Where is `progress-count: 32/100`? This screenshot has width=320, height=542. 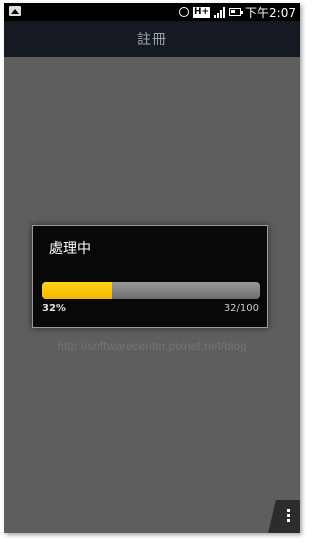 progress-count: 32/100 is located at coordinates (241, 308).